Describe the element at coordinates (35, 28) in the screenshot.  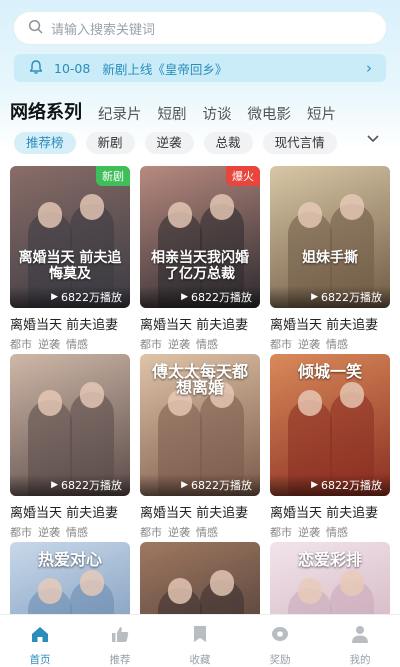
I see `search-icon` at that location.